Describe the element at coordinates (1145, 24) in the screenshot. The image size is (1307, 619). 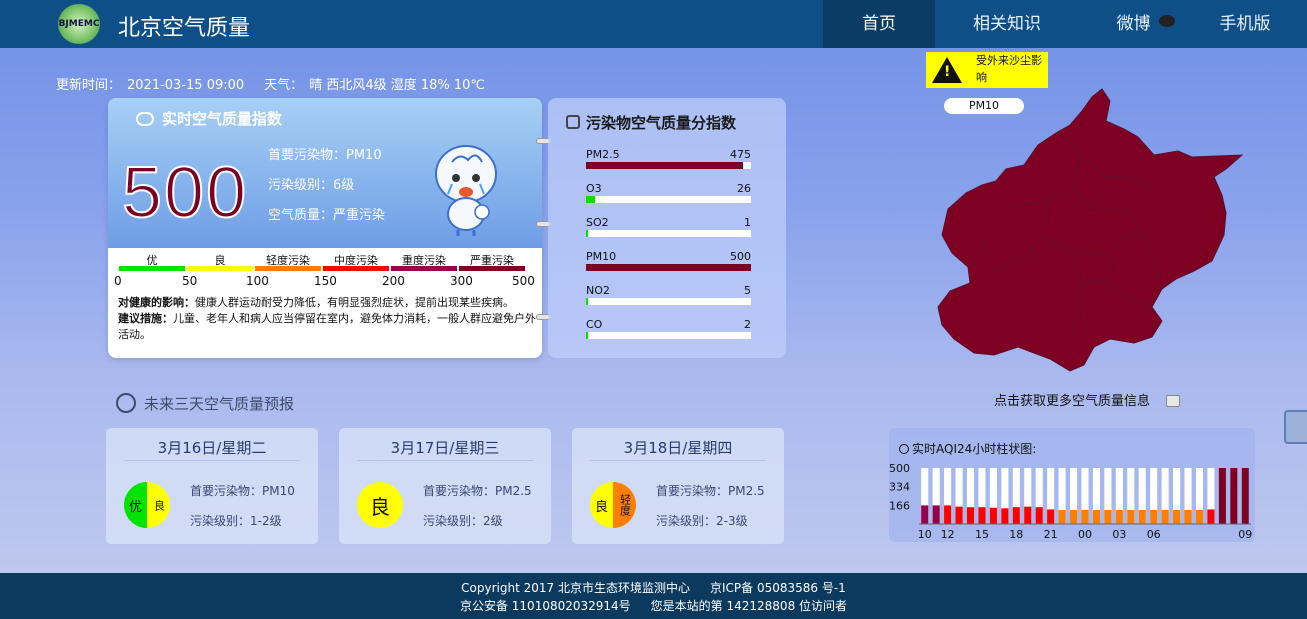
I see `nav-weibo: 微博` at that location.